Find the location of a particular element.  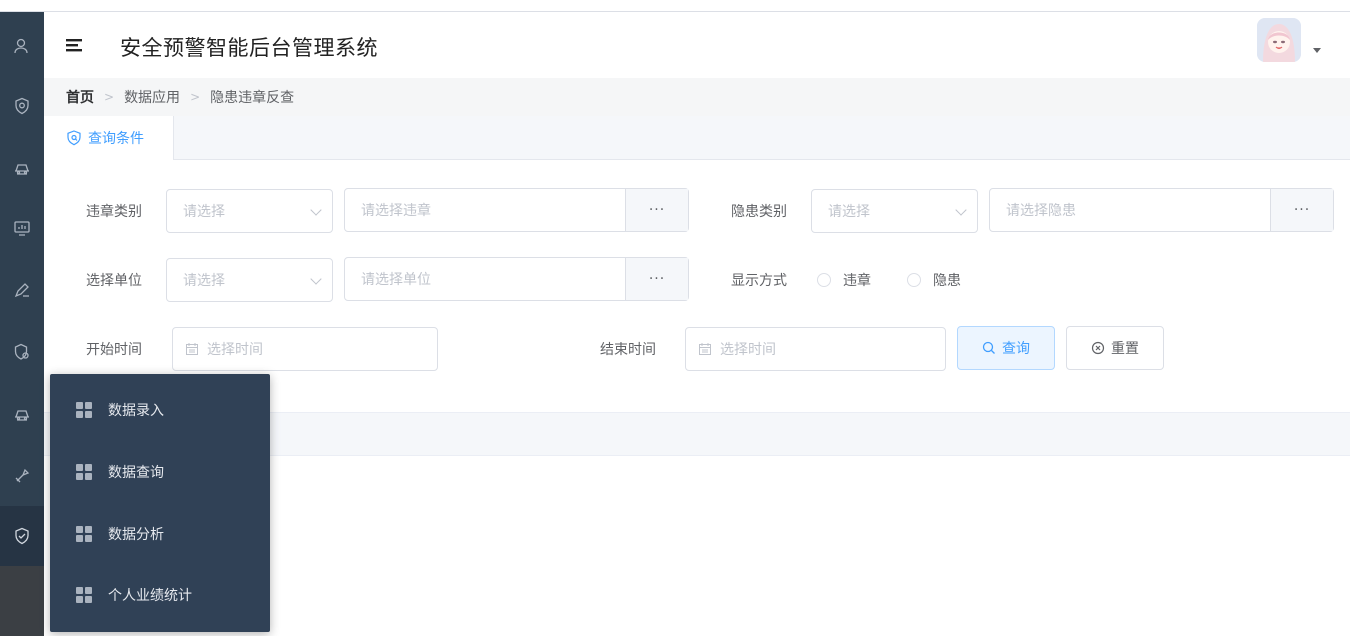

tab-label: 查询条件 is located at coordinates (116, 139).